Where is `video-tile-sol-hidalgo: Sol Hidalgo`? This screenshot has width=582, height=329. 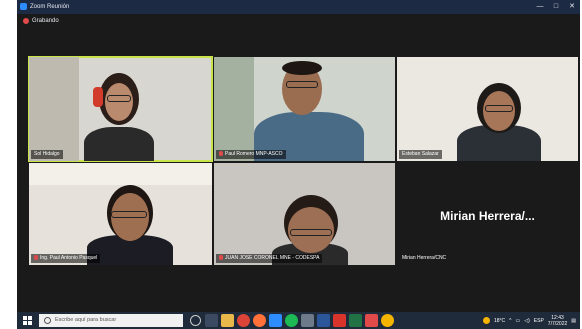 video-tile-sol-hidalgo: Sol Hidalgo is located at coordinates (120, 109).